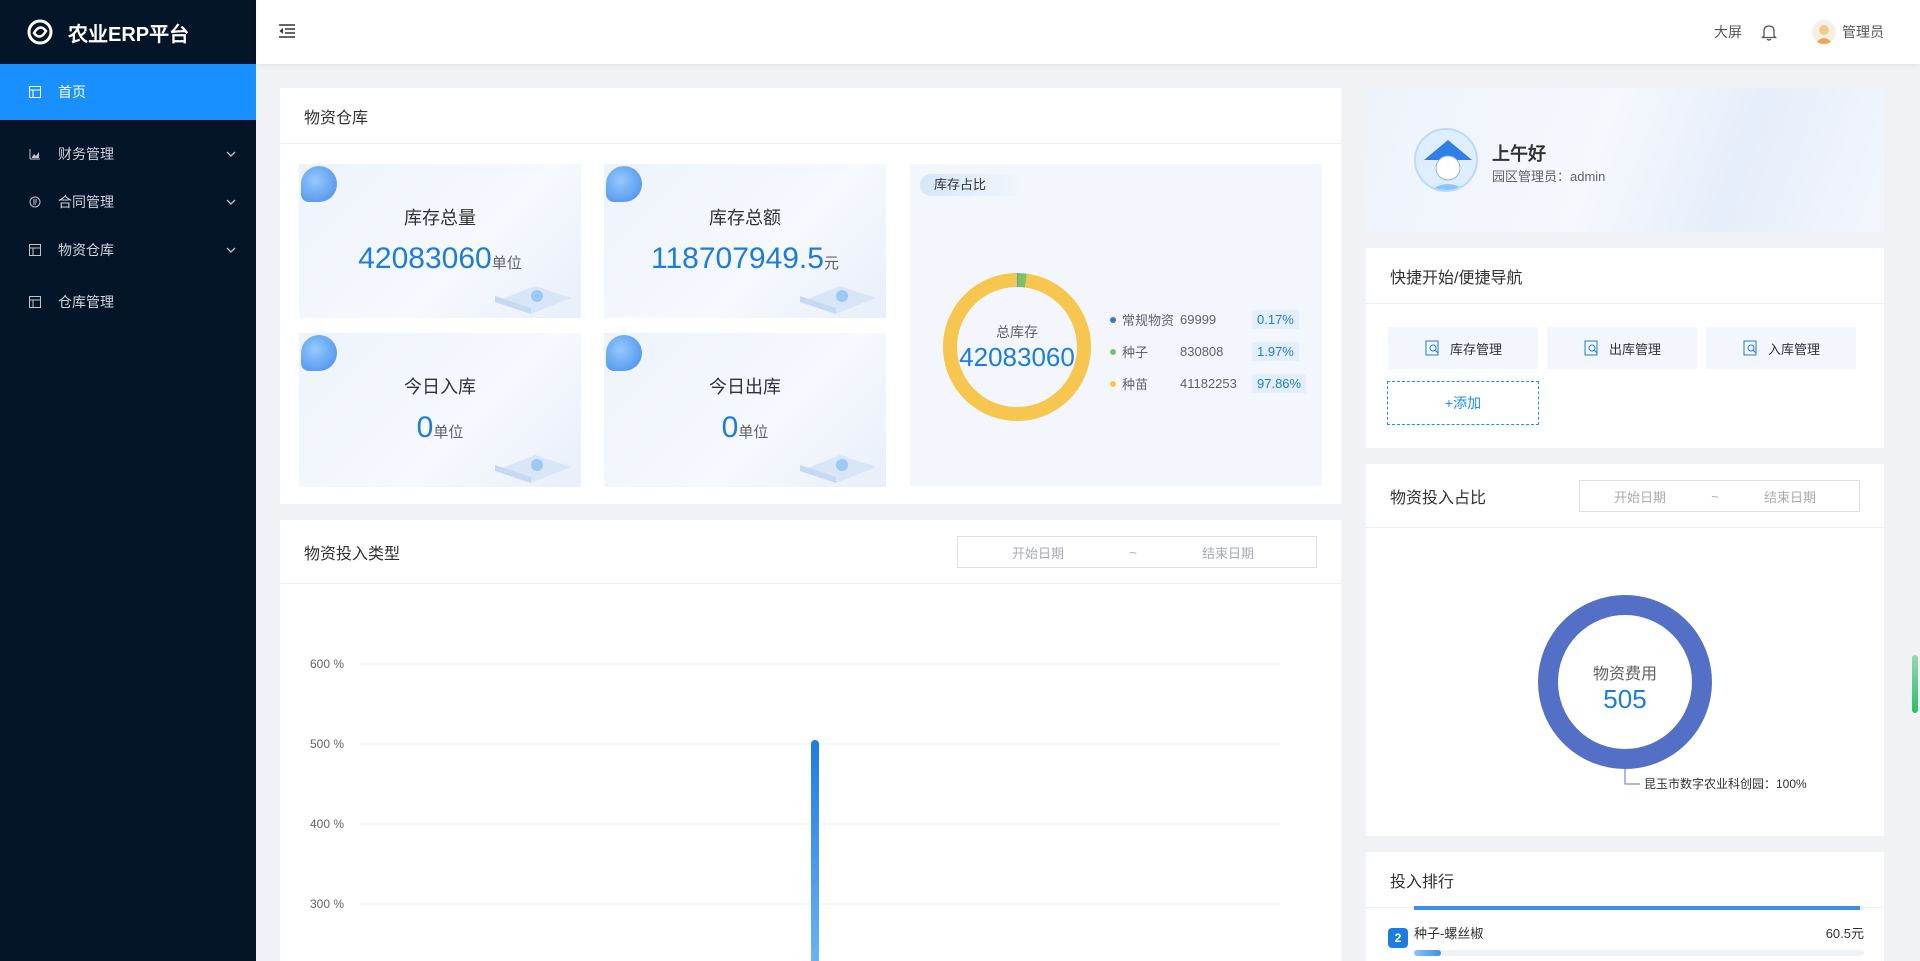 This screenshot has height=961, width=1920. What do you see at coordinates (128, 92) in the screenshot?
I see `sidebar-item-home: 首页` at bounding box center [128, 92].